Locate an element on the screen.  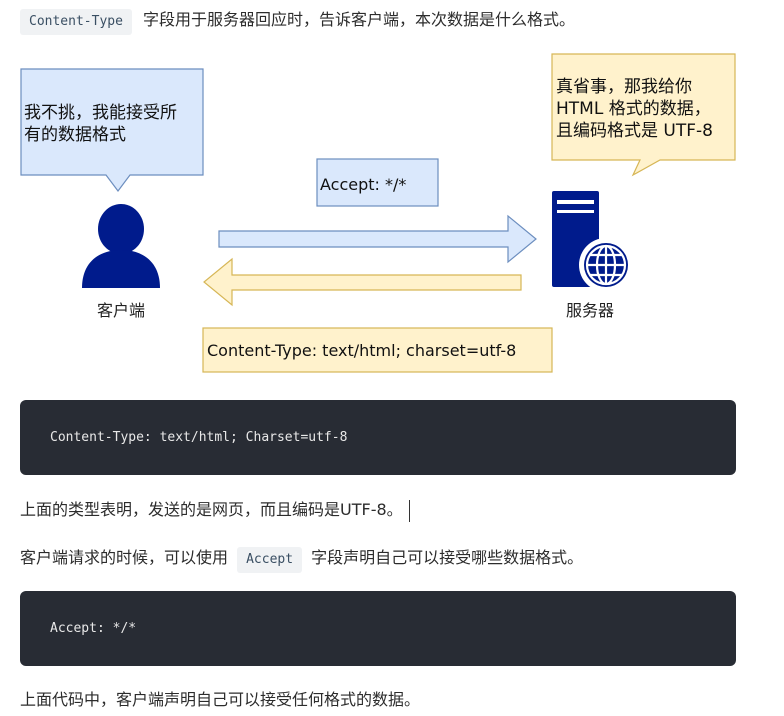
client-bubble-line1: 我不挑，我能接受所 is located at coordinates (100, 113).